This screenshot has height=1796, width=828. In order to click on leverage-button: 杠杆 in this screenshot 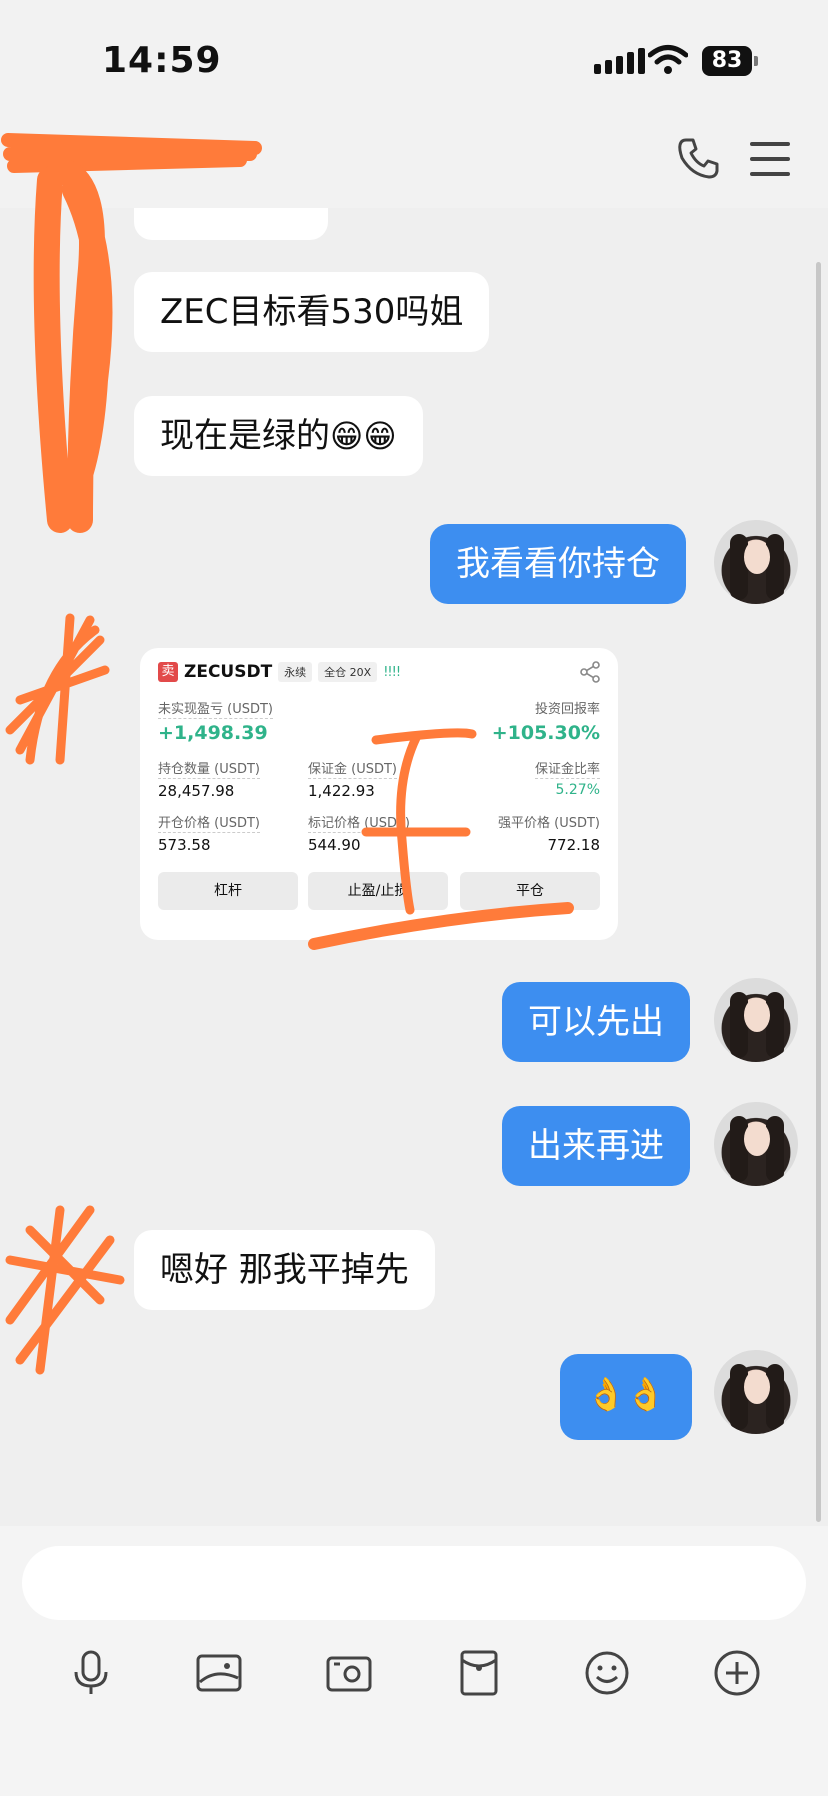, I will do `click(228, 891)`.